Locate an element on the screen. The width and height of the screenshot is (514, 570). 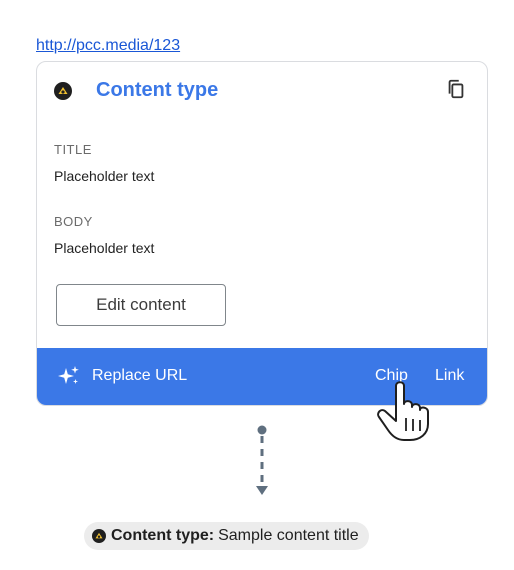
title-field-value: Placeholder text is located at coordinates (104, 176).